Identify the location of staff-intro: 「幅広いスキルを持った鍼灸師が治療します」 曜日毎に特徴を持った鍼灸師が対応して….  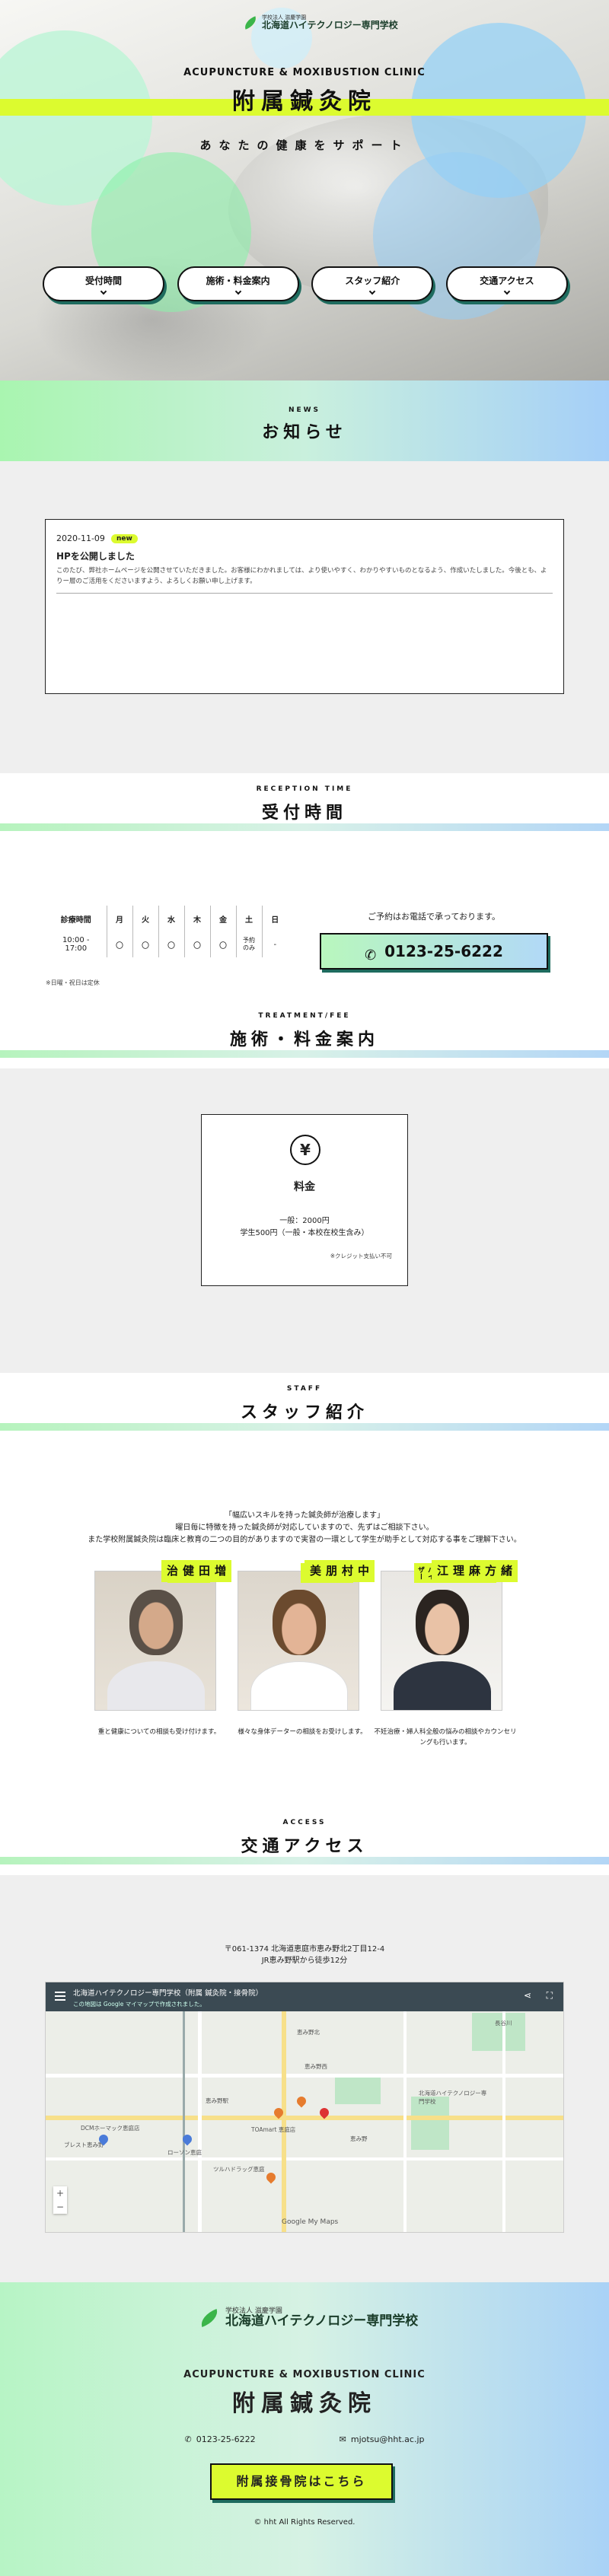
(304, 1528).